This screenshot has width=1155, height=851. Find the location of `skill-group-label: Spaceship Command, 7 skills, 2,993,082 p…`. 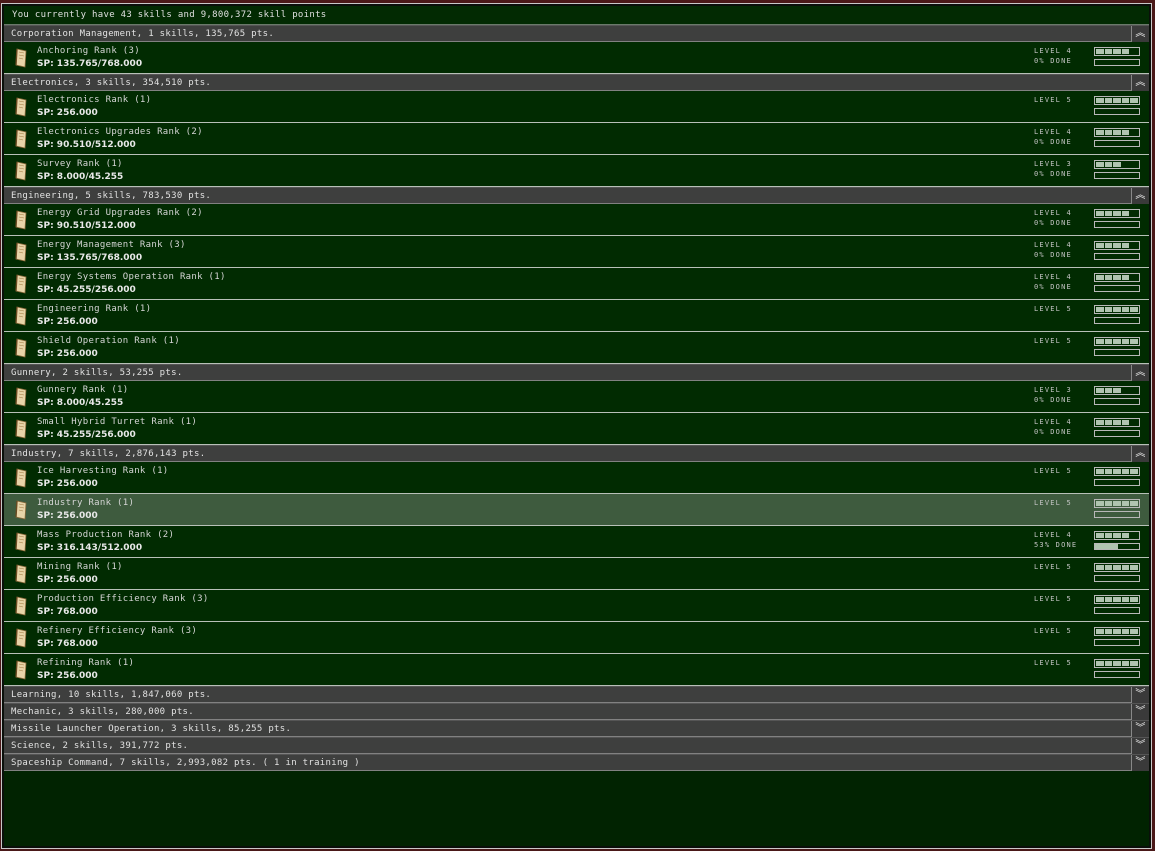

skill-group-label: Spaceship Command, 7 skills, 2,993,082 p… is located at coordinates (185, 763).